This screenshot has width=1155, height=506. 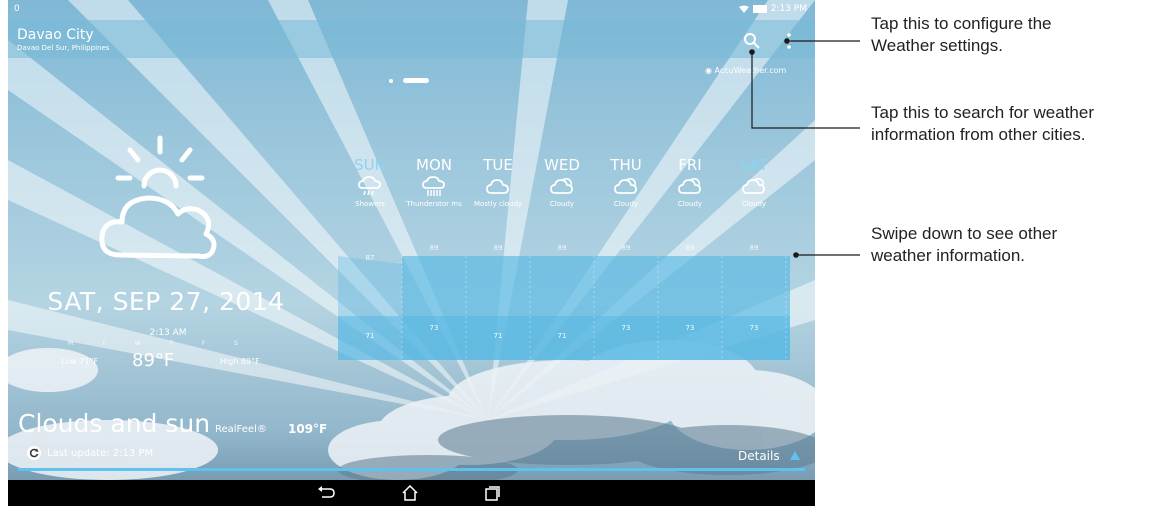 I want to click on details-button: Details, so click(x=759, y=456).